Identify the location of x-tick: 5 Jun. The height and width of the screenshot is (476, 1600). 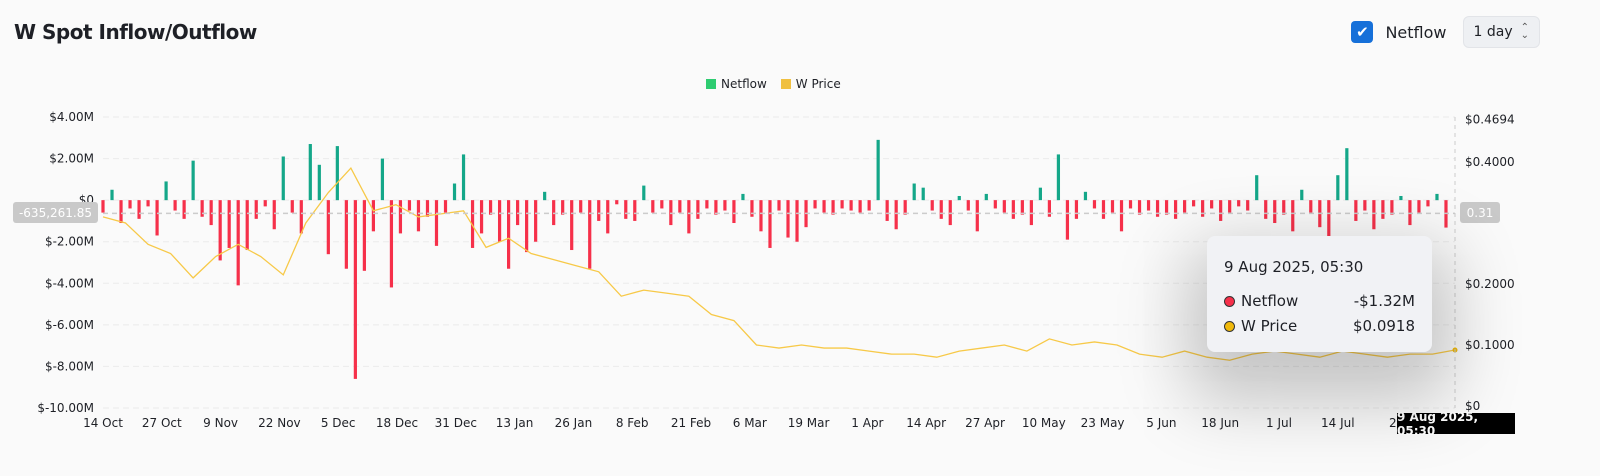
(1161, 423).